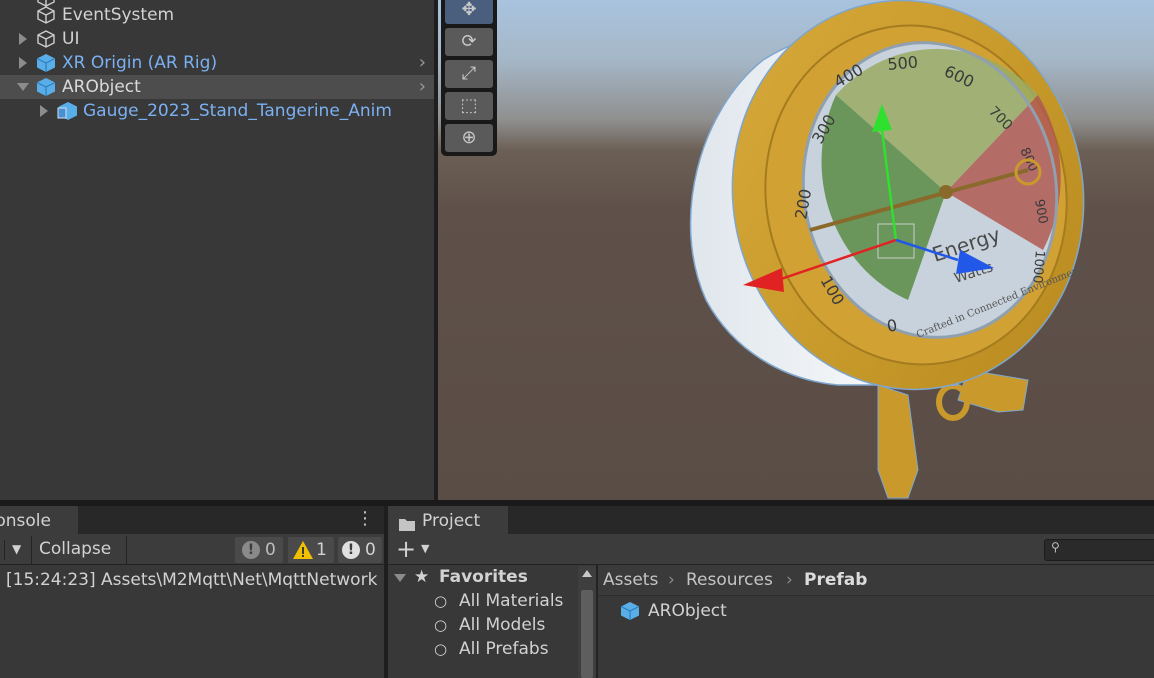 This screenshot has width=1154, height=678. Describe the element at coordinates (321, 550) in the screenshot. I see `warning-count: 1` at that location.